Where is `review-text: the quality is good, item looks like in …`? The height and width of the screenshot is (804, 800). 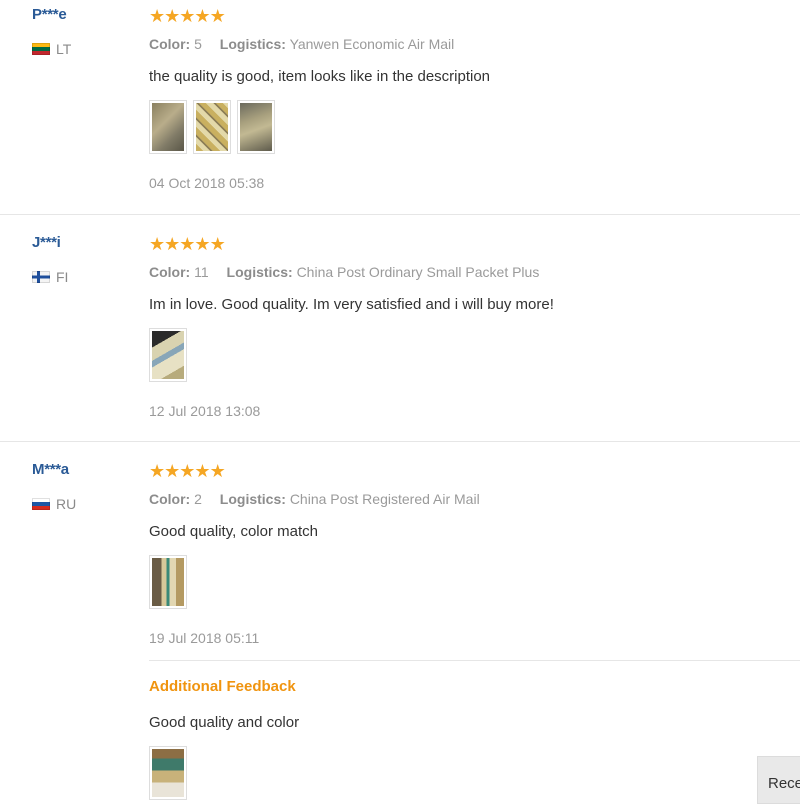 review-text: the quality is good, item looks like in … is located at coordinates (320, 76).